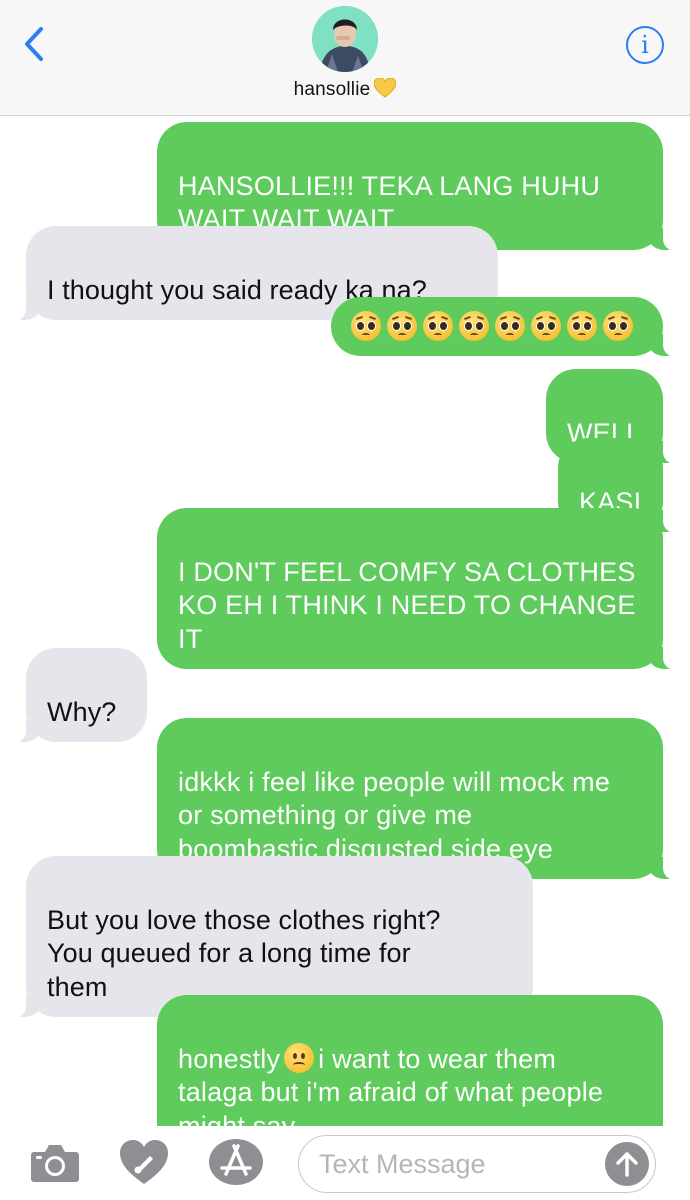 Image resolution: width=690 pixels, height=1200 pixels. What do you see at coordinates (82, 711) in the screenshot?
I see `message-text: Why?` at bounding box center [82, 711].